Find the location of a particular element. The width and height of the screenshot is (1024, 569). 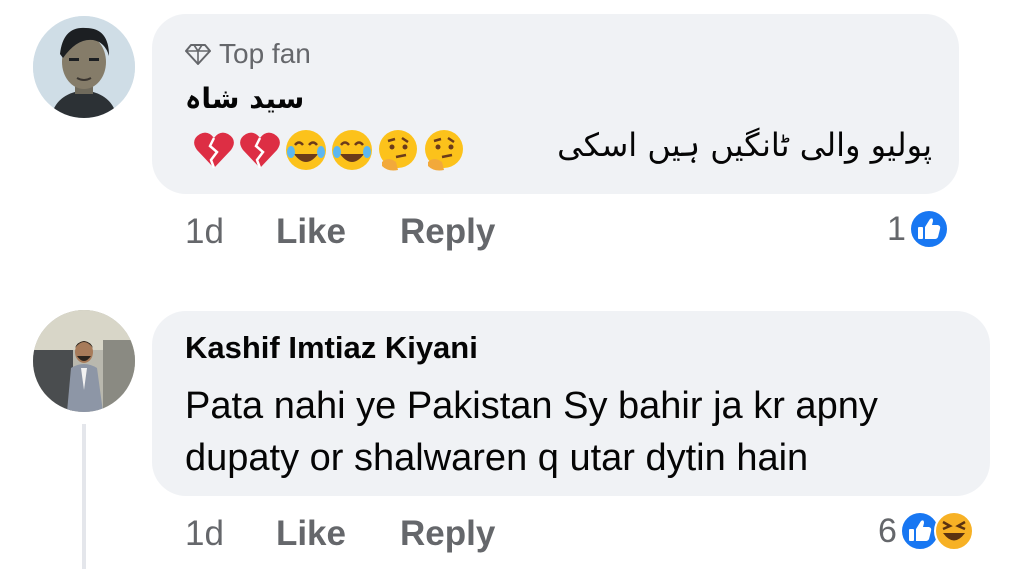

like-reaction-icon is located at coordinates (928, 229).